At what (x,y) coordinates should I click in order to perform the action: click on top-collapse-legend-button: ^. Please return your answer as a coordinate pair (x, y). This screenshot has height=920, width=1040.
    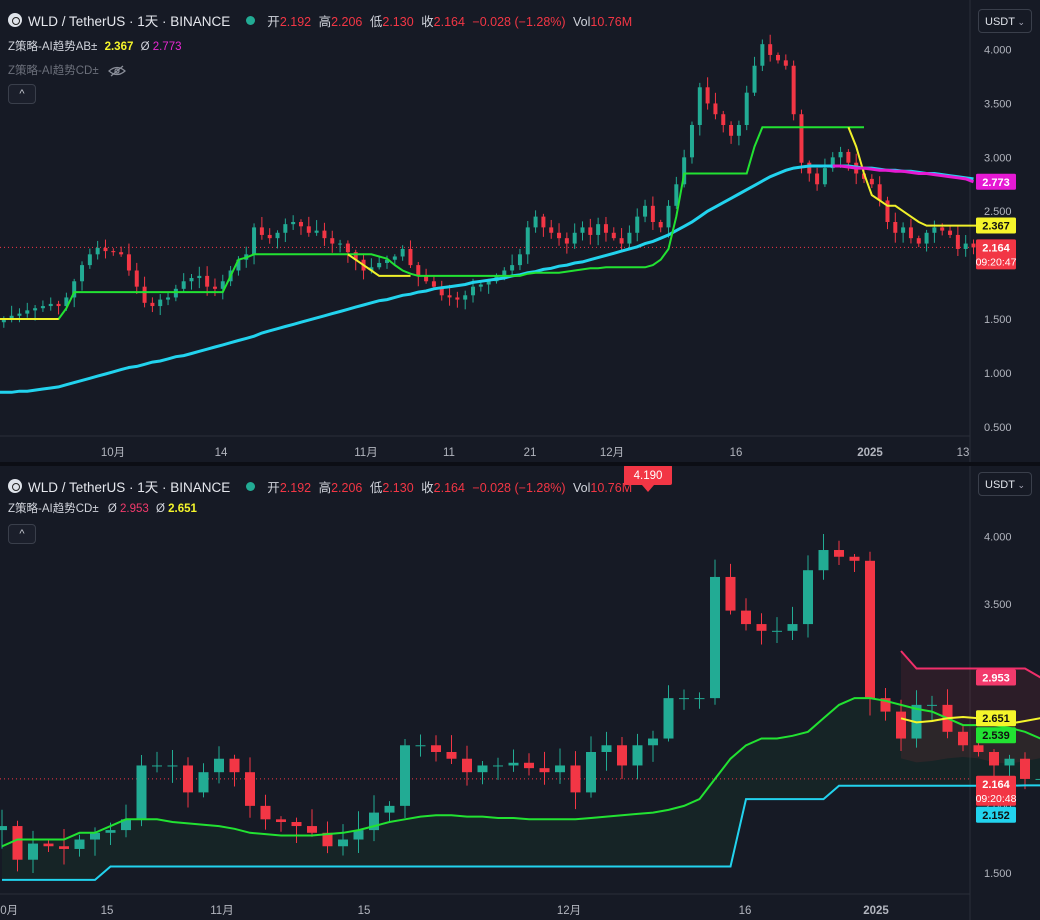
    Looking at the image, I should click on (22, 94).